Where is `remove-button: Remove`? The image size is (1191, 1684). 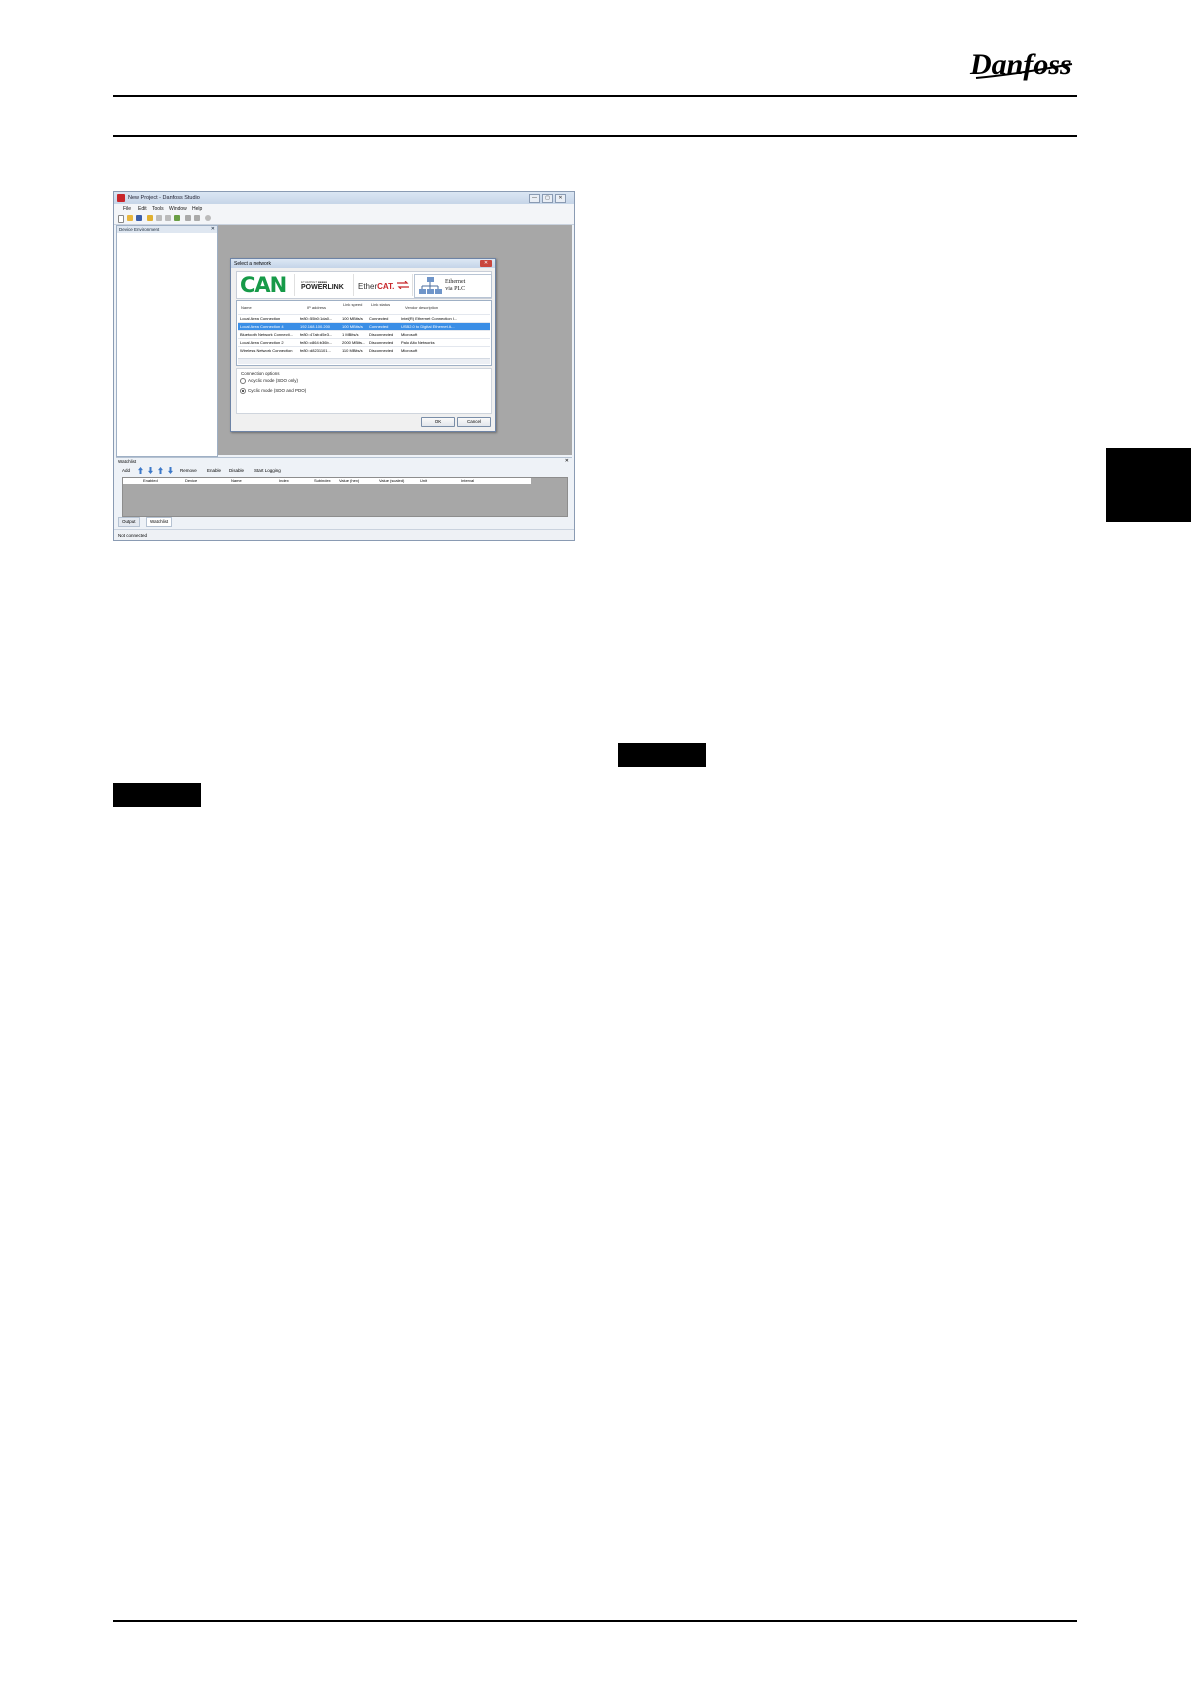 remove-button: Remove is located at coordinates (188, 470).